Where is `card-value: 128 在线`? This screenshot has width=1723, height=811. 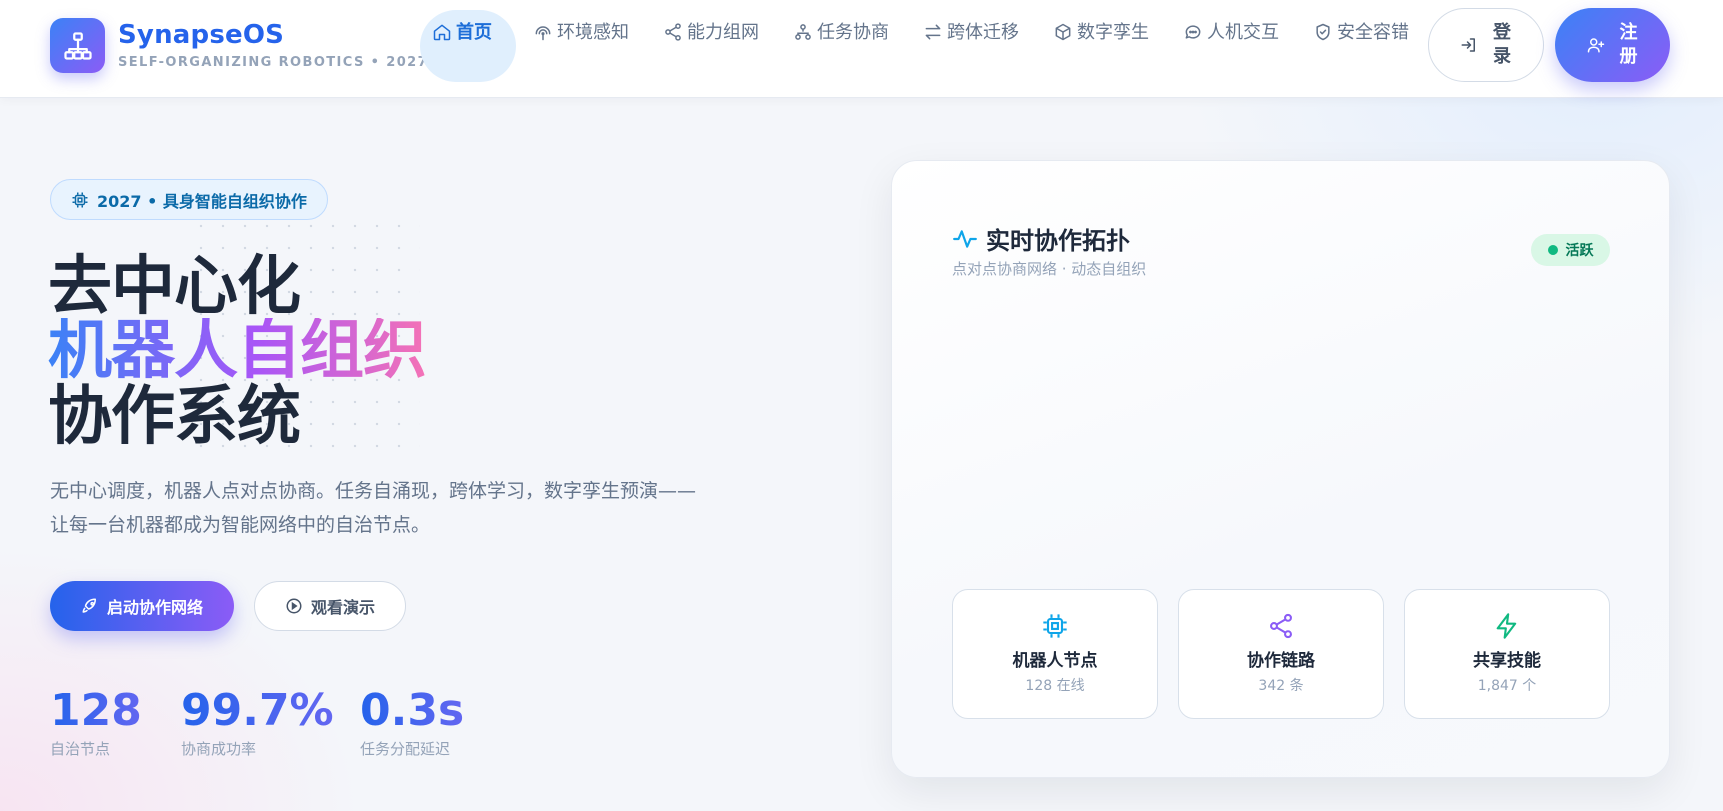
card-value: 128 在线 is located at coordinates (1055, 686).